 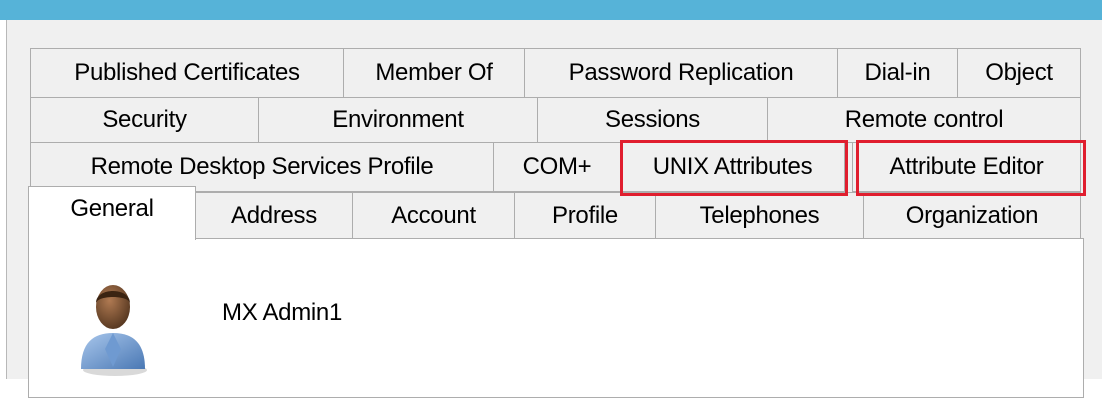 What do you see at coordinates (732, 167) in the screenshot?
I see `tab-unix-attributes: UNIX Attributes` at bounding box center [732, 167].